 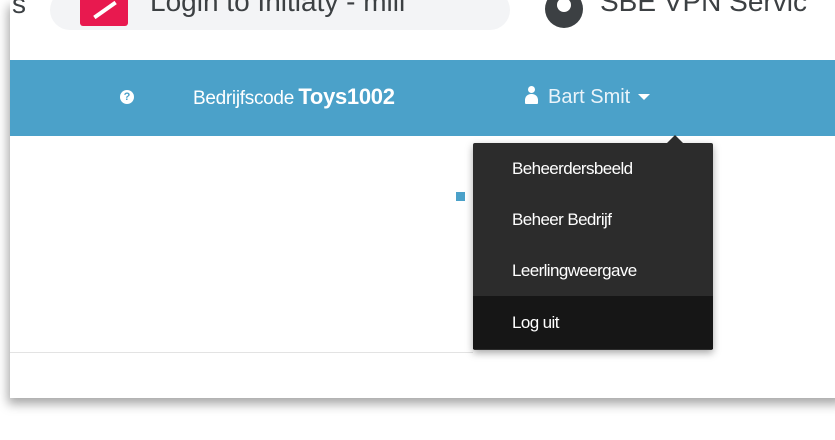 What do you see at coordinates (277, 9) in the screenshot?
I see `bookmark-login: Login to Initiaty - mill` at bounding box center [277, 9].